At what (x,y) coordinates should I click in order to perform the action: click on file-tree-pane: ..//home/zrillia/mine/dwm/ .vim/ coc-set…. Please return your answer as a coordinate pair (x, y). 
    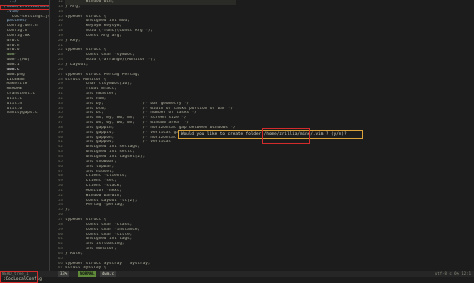
    Looking at the image, I should click on (25, 135).